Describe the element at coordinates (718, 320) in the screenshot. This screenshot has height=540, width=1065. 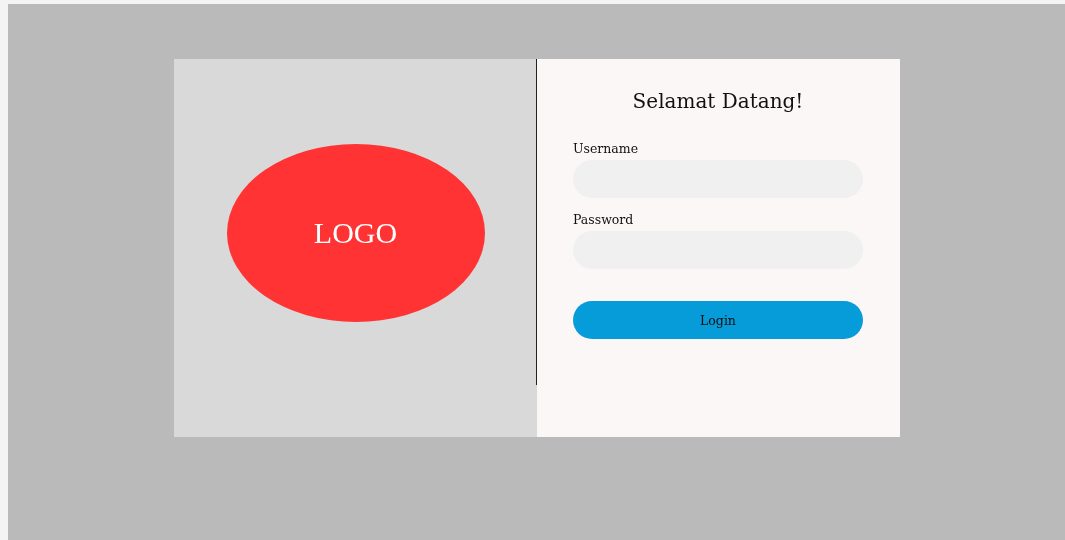
I see `login-button: Login` at that location.